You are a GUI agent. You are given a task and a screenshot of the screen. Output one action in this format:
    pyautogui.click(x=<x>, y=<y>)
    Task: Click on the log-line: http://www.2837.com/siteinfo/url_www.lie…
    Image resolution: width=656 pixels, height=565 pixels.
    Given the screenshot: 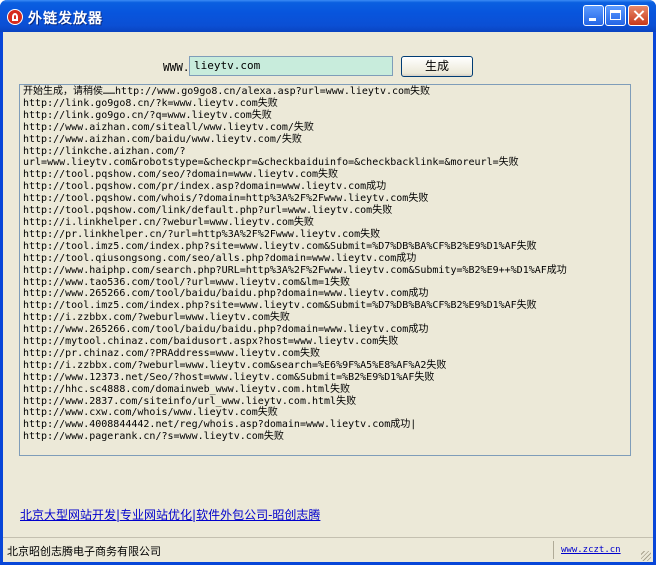 What is the action you would take?
    pyautogui.click(x=190, y=401)
    